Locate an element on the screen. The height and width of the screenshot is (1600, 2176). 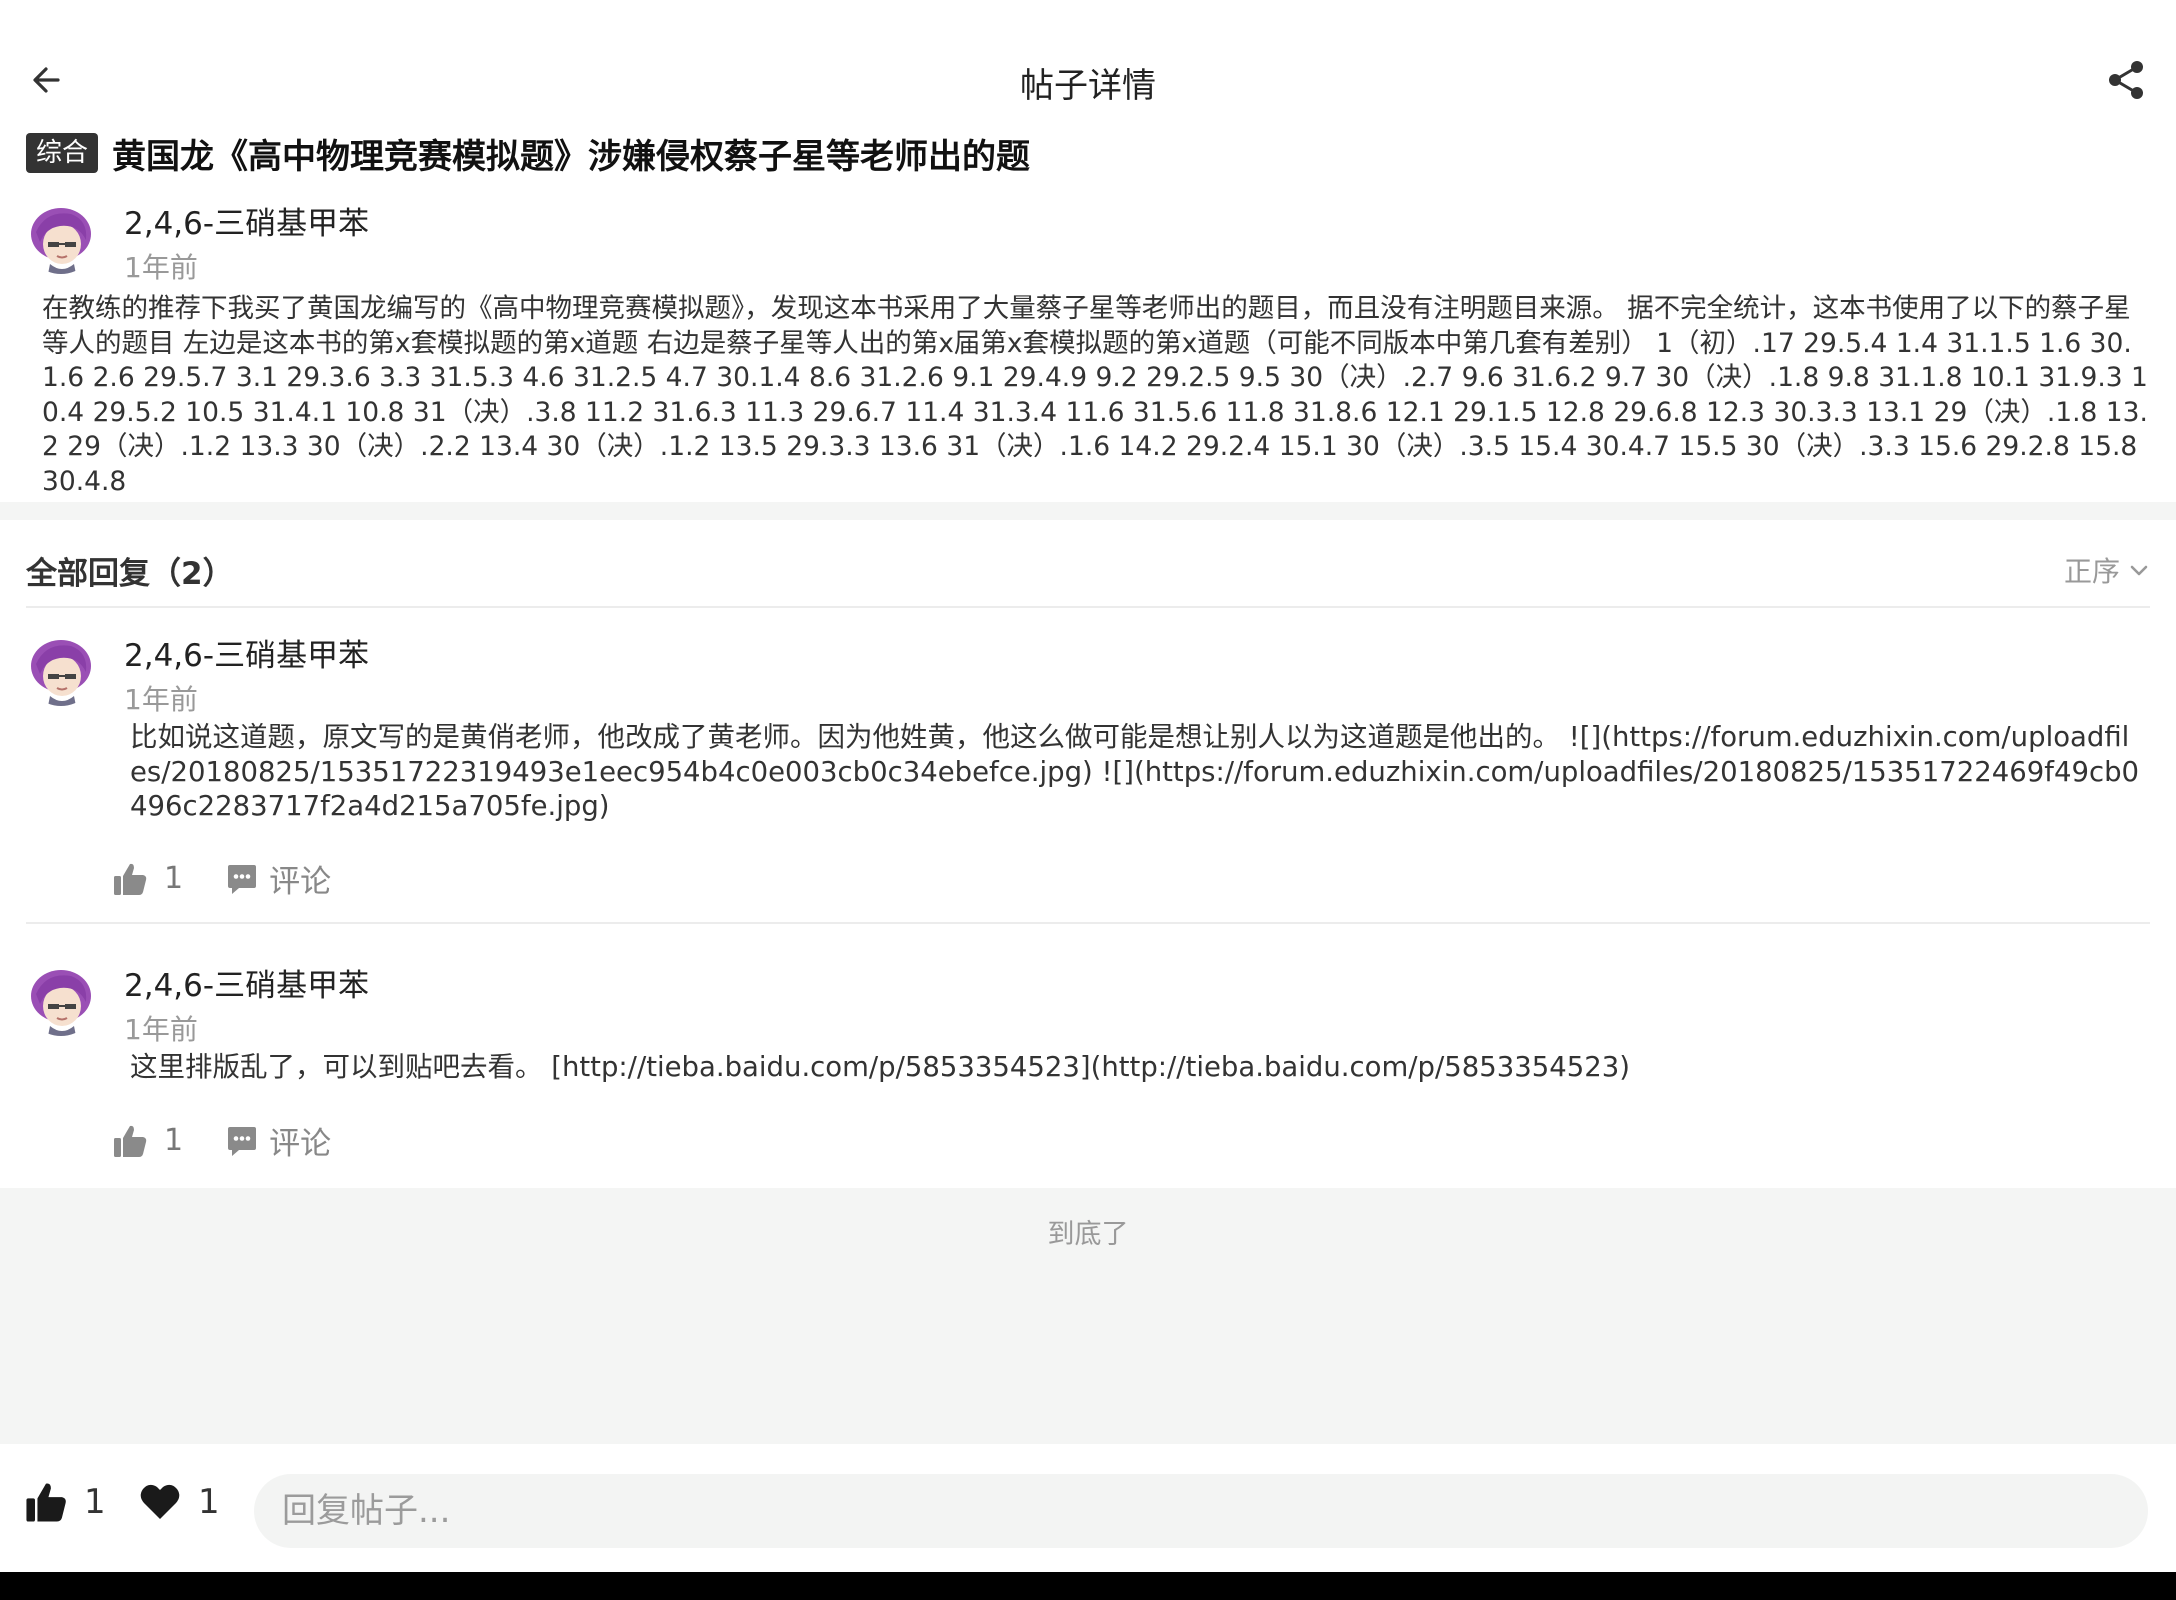
sort-order-label: 正序 is located at coordinates (2091, 571).